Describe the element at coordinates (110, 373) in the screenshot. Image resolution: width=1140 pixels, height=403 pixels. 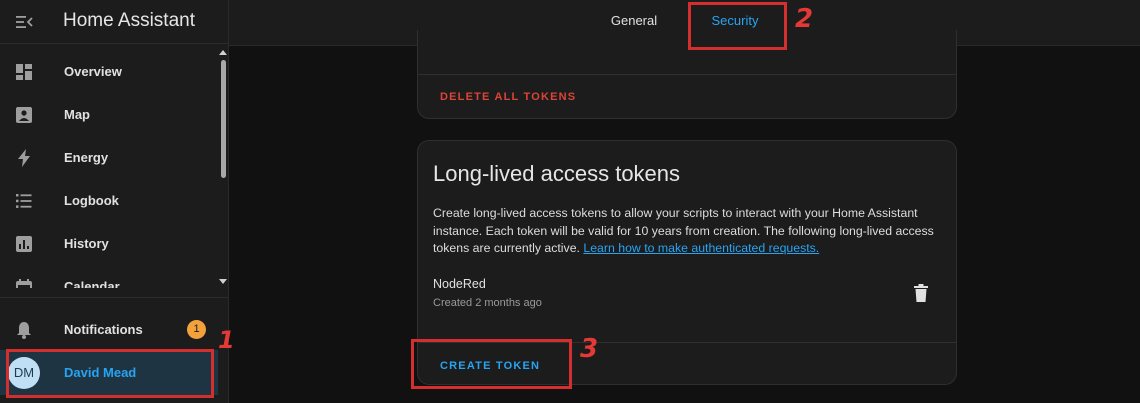
I see `annotation-box-user` at that location.